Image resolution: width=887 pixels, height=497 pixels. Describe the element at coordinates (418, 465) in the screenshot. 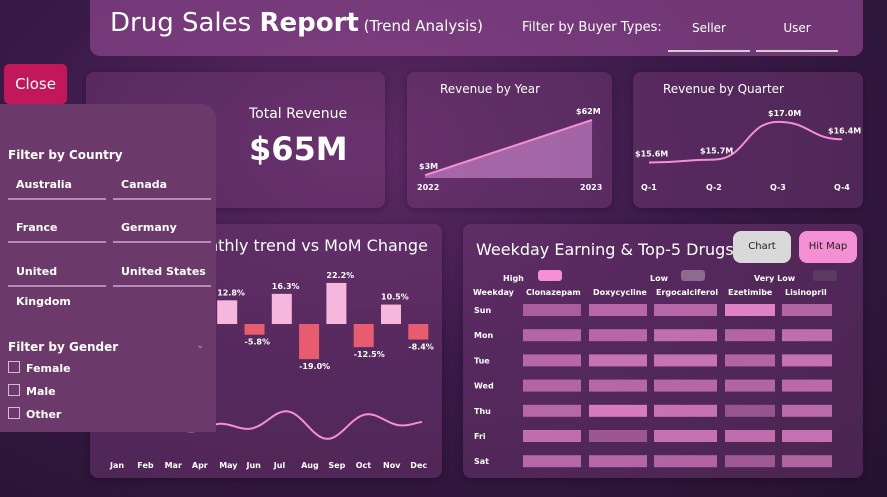

I see `x-tick-label: Dec` at that location.